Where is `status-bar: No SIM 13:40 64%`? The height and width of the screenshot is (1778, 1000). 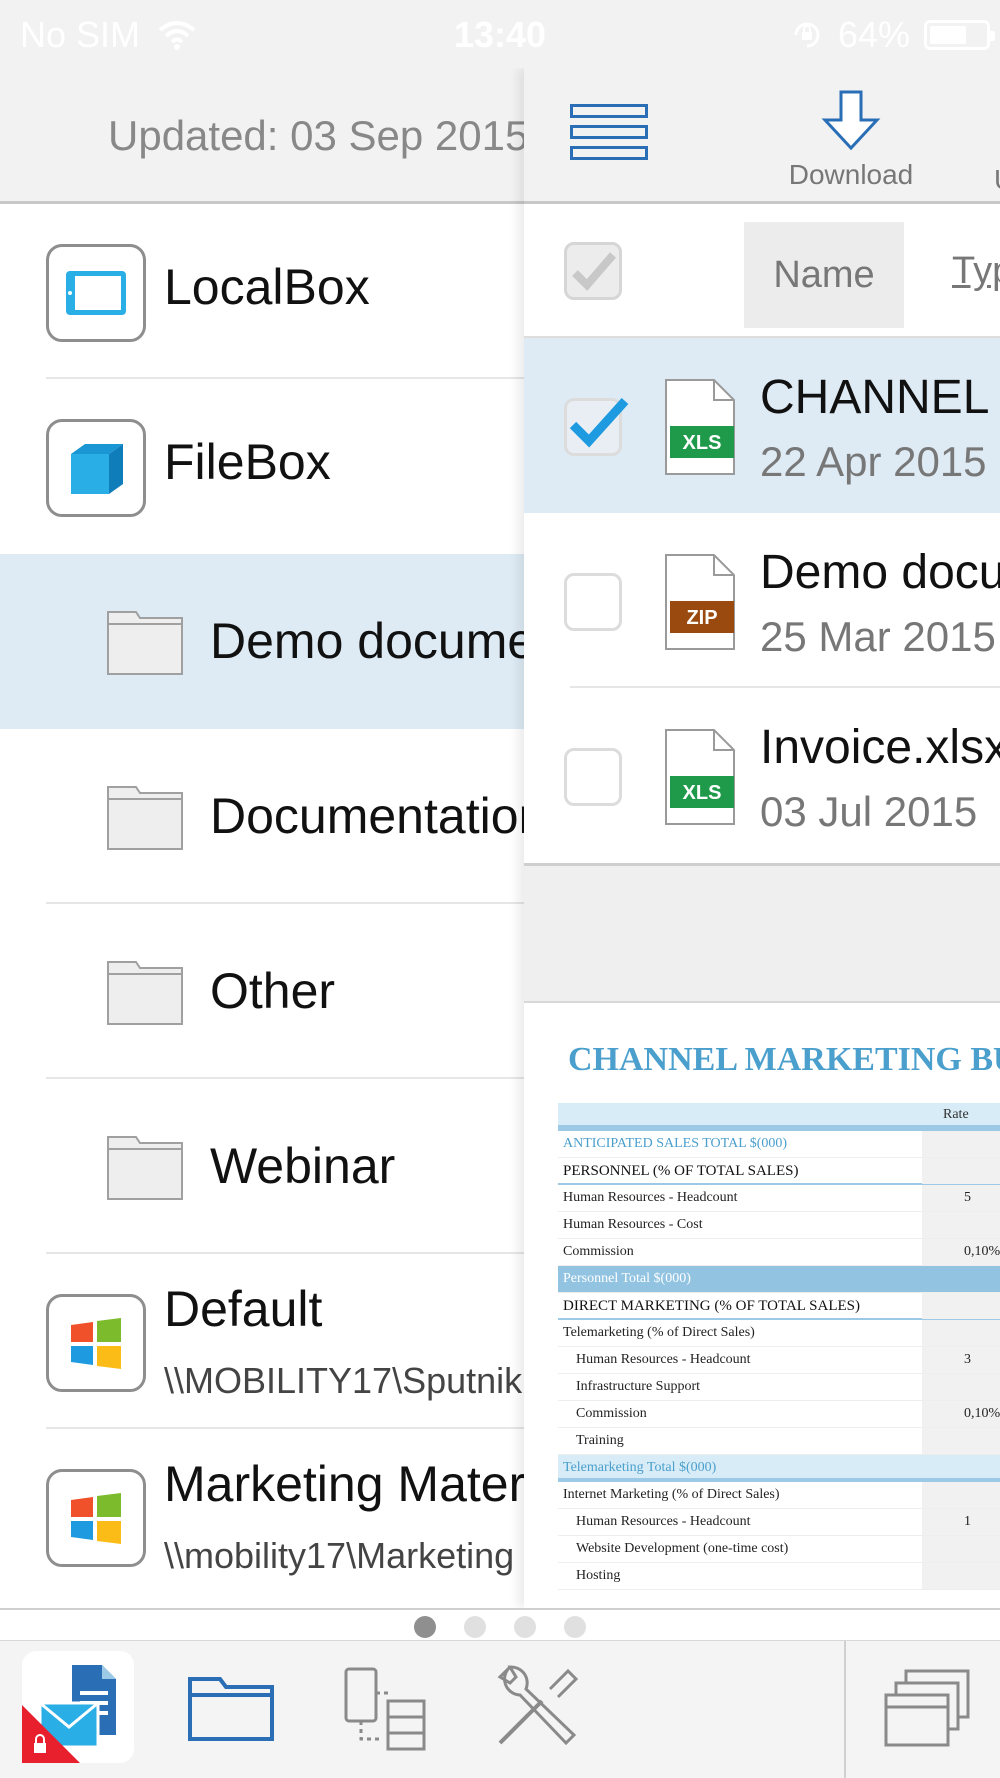
status-bar: No SIM 13:40 64% is located at coordinates (500, 34).